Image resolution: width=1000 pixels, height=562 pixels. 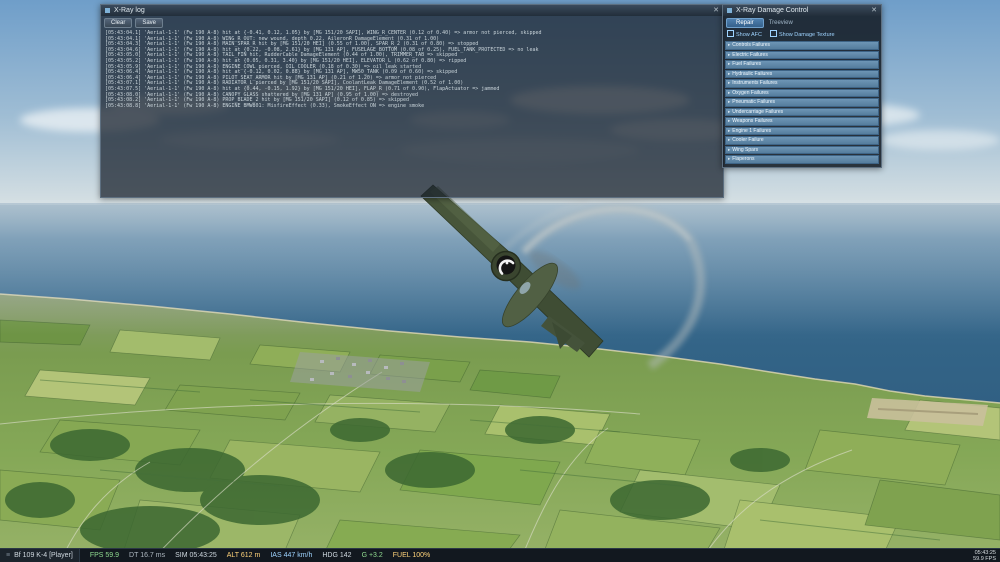 What do you see at coordinates (802, 149) in the screenshot?
I see `damage-item: ▸ Wing Spars` at bounding box center [802, 149].